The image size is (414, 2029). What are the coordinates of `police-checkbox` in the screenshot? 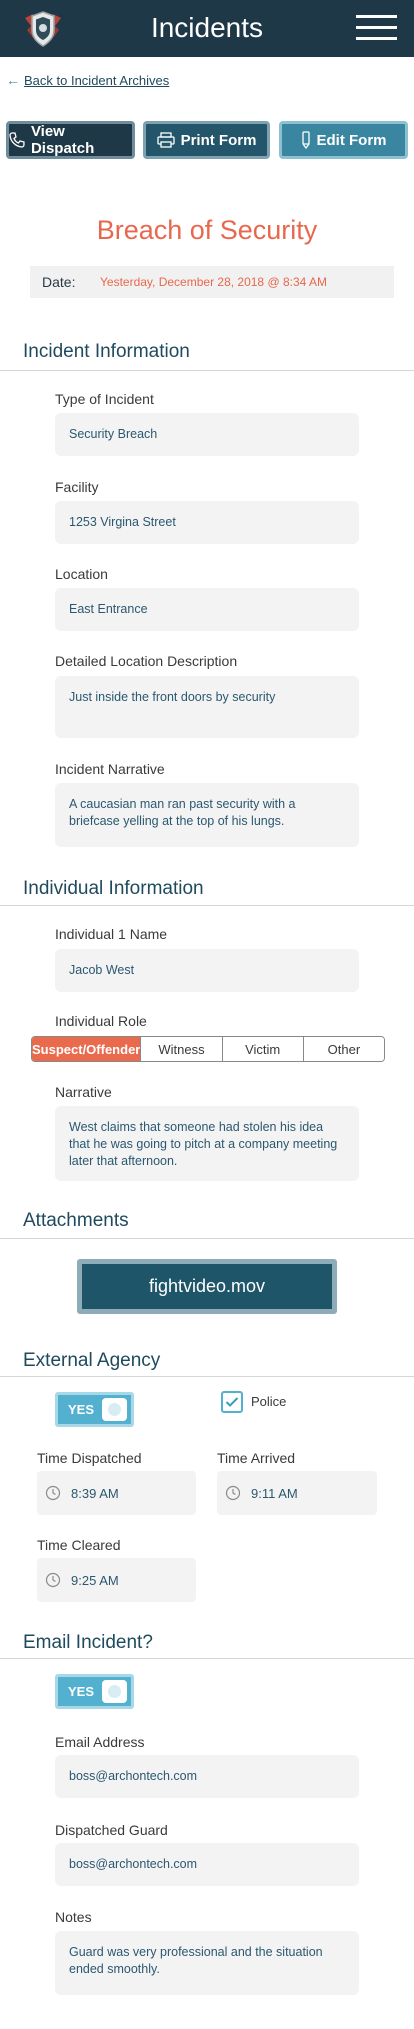 It's located at (232, 1402).